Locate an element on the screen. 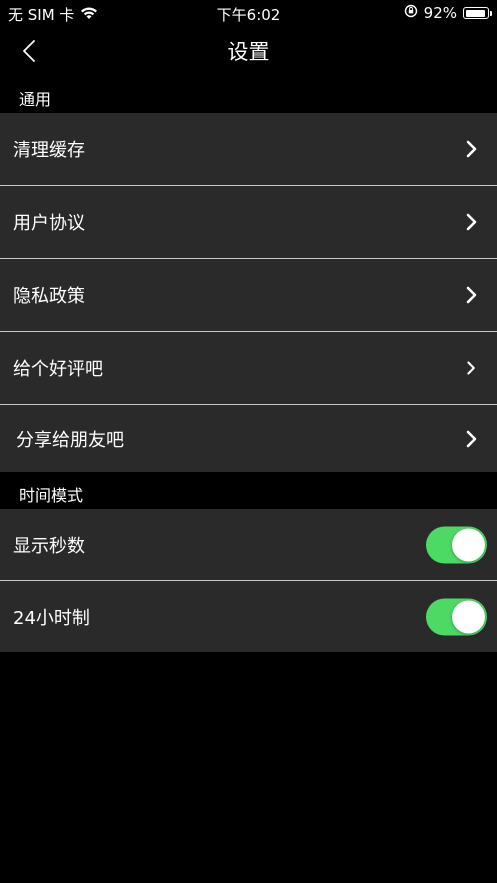  row-label: 给个好评吧 is located at coordinates (58, 369).